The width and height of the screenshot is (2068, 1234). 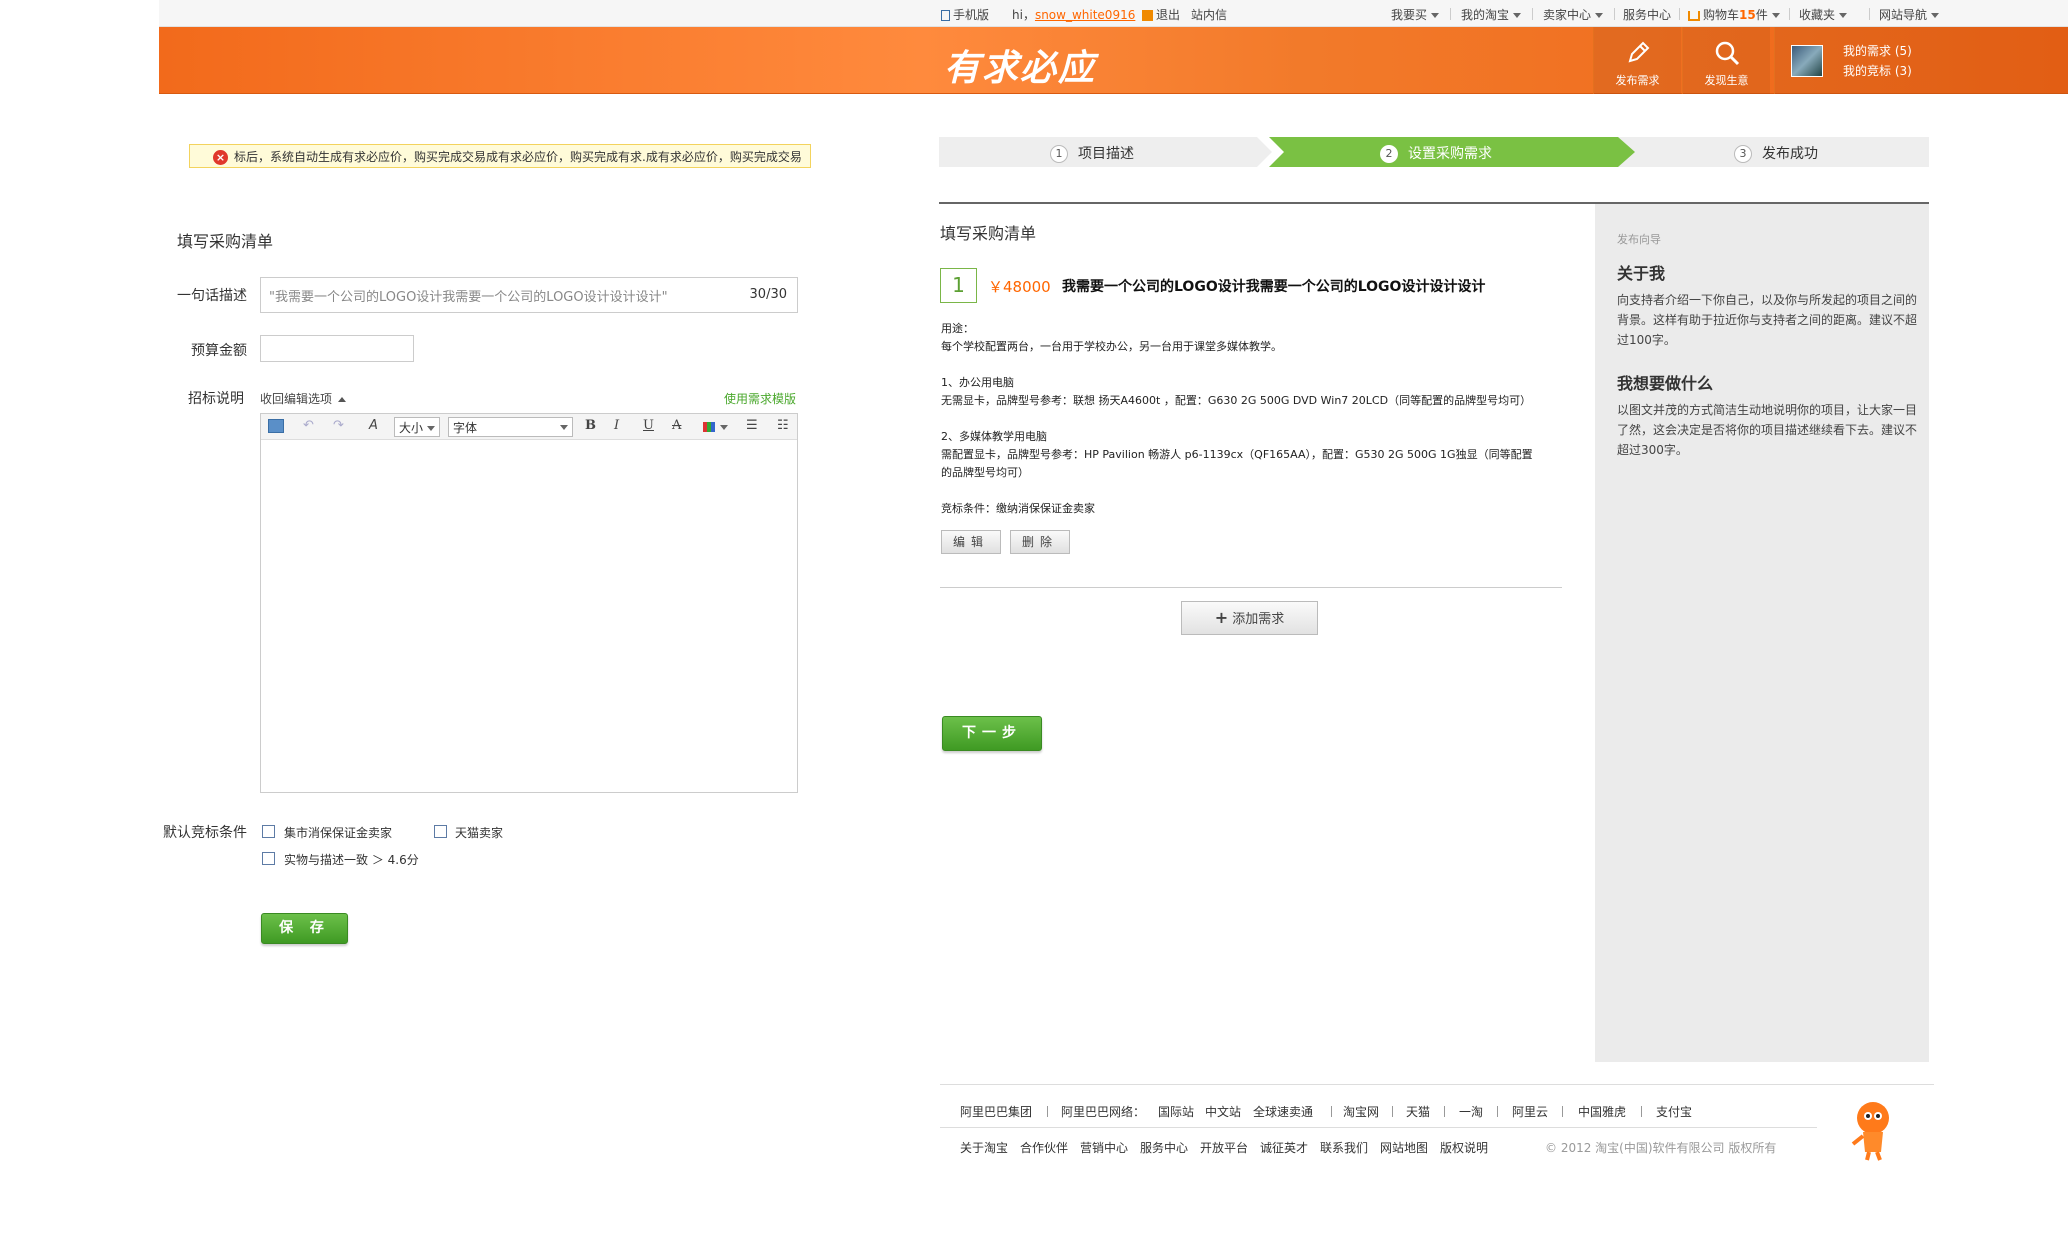 I want to click on seller-center-menu: 卖家中心, so click(x=1573, y=14).